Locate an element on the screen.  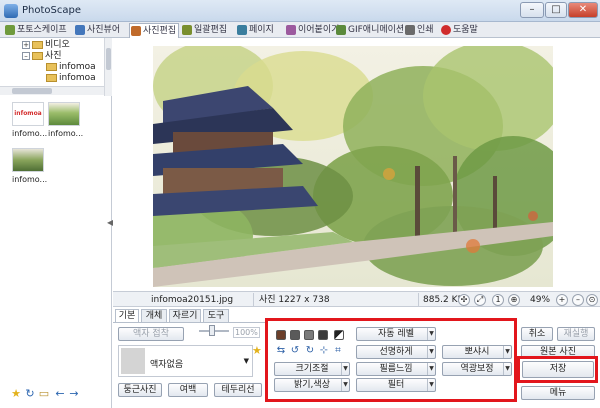
auto-level-button: 자동 레벨 ▼ is located at coordinates (396, 334).